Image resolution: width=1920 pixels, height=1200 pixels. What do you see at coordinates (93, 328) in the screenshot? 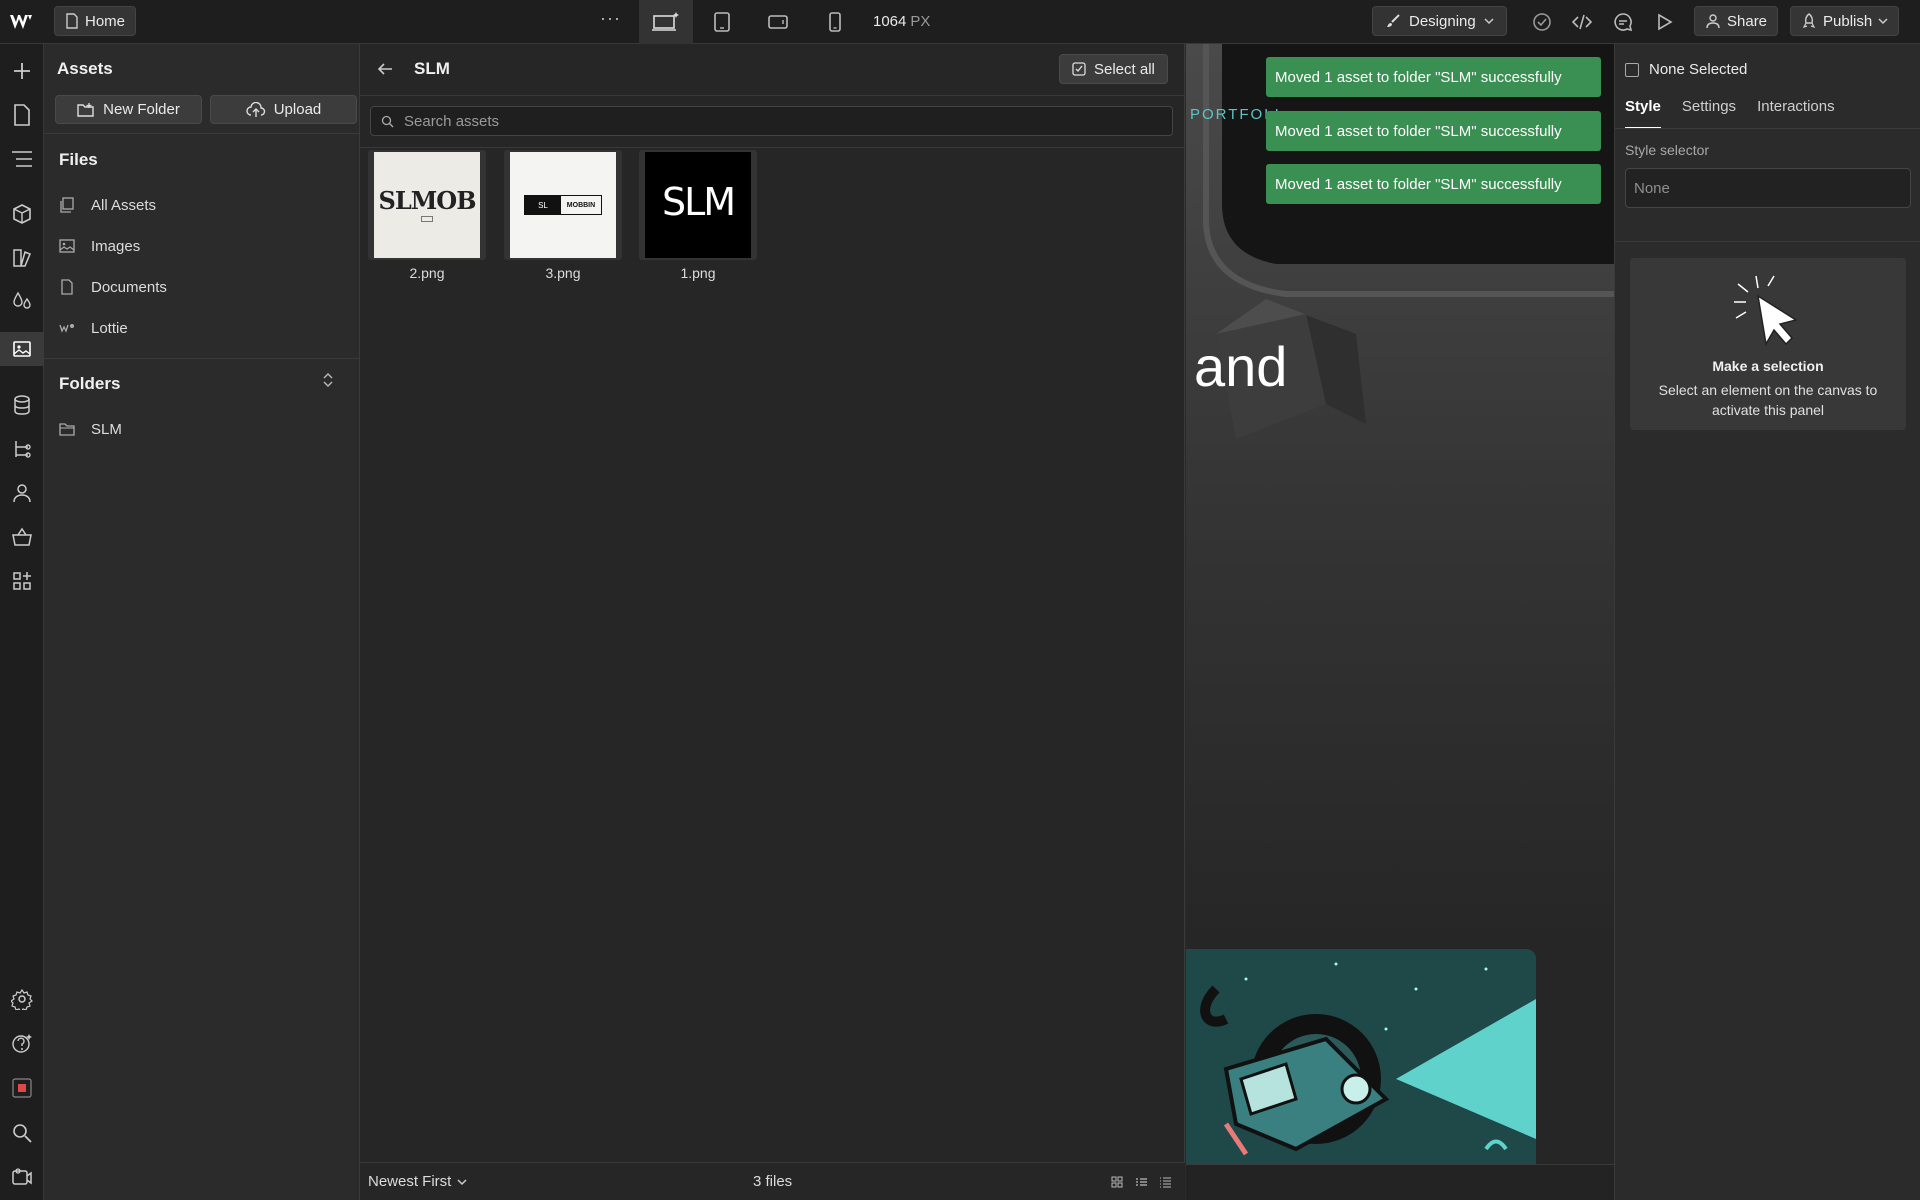
I see `file-type-lottie: Lottie` at bounding box center [93, 328].